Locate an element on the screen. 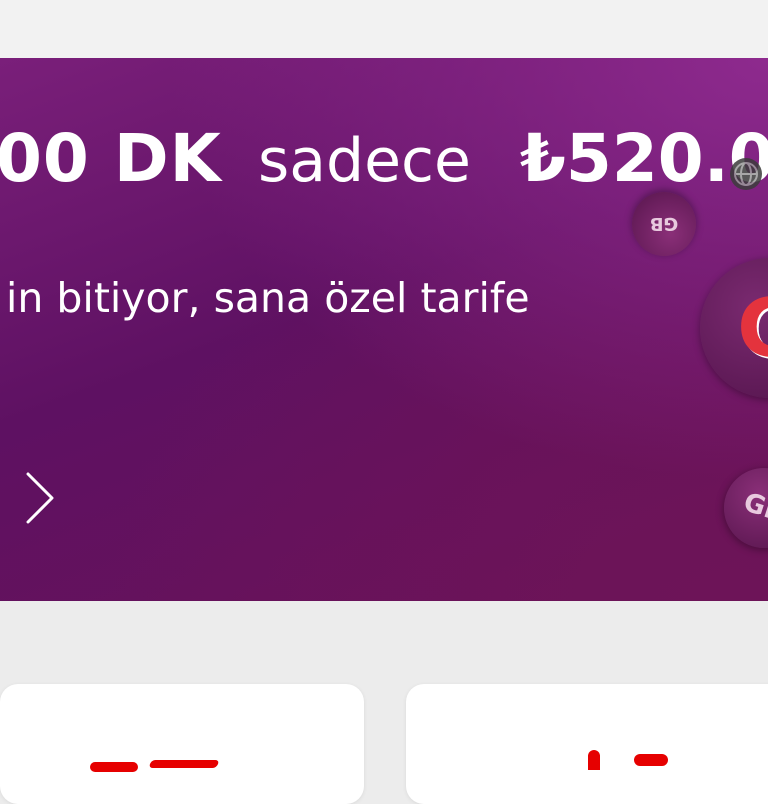 This screenshot has width=768, height=804. red-bars-icon is located at coordinates (594, 760).